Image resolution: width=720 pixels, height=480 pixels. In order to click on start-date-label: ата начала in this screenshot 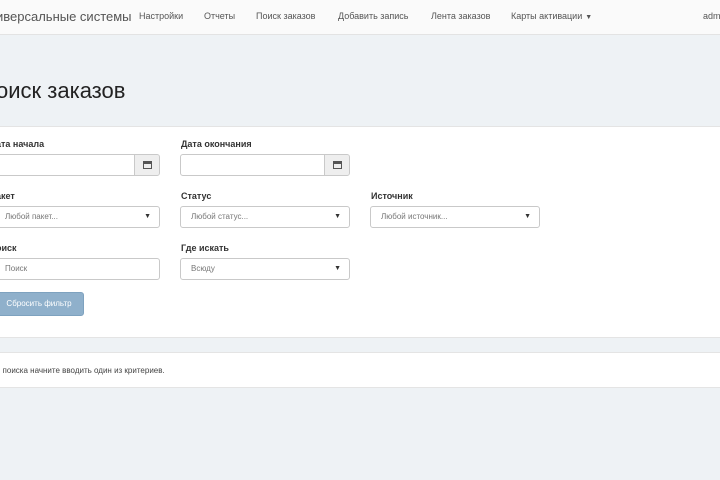, I will do `click(22, 144)`.